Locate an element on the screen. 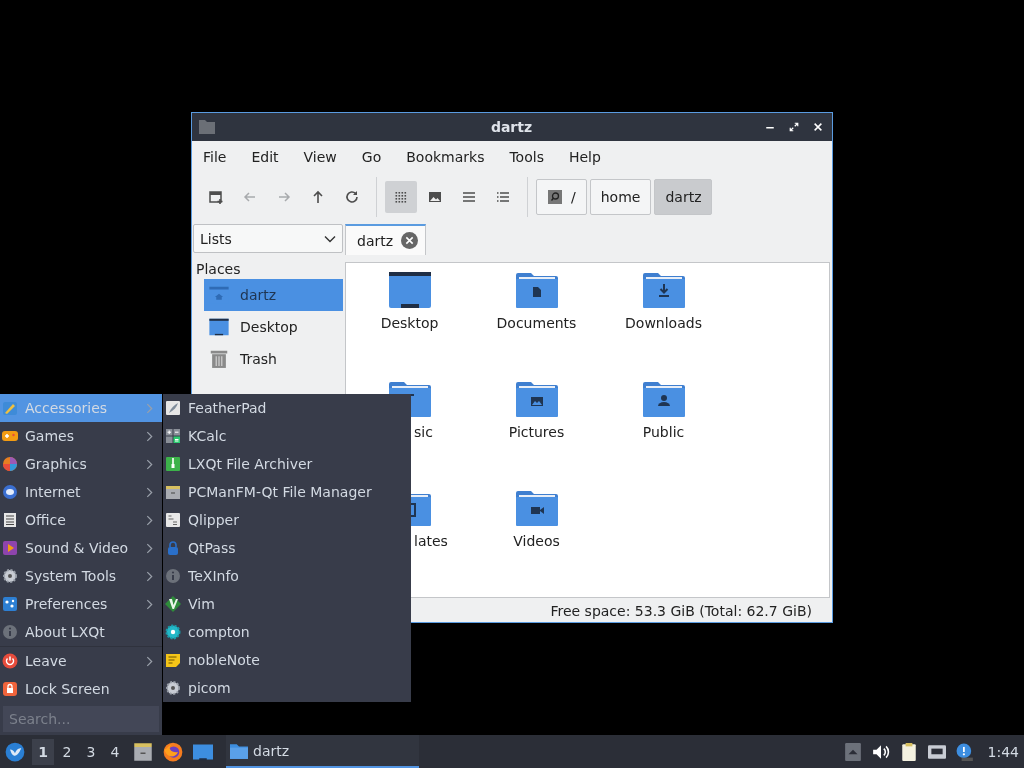 This screenshot has height=768, width=1024. image-icon is located at coordinates (435, 197).